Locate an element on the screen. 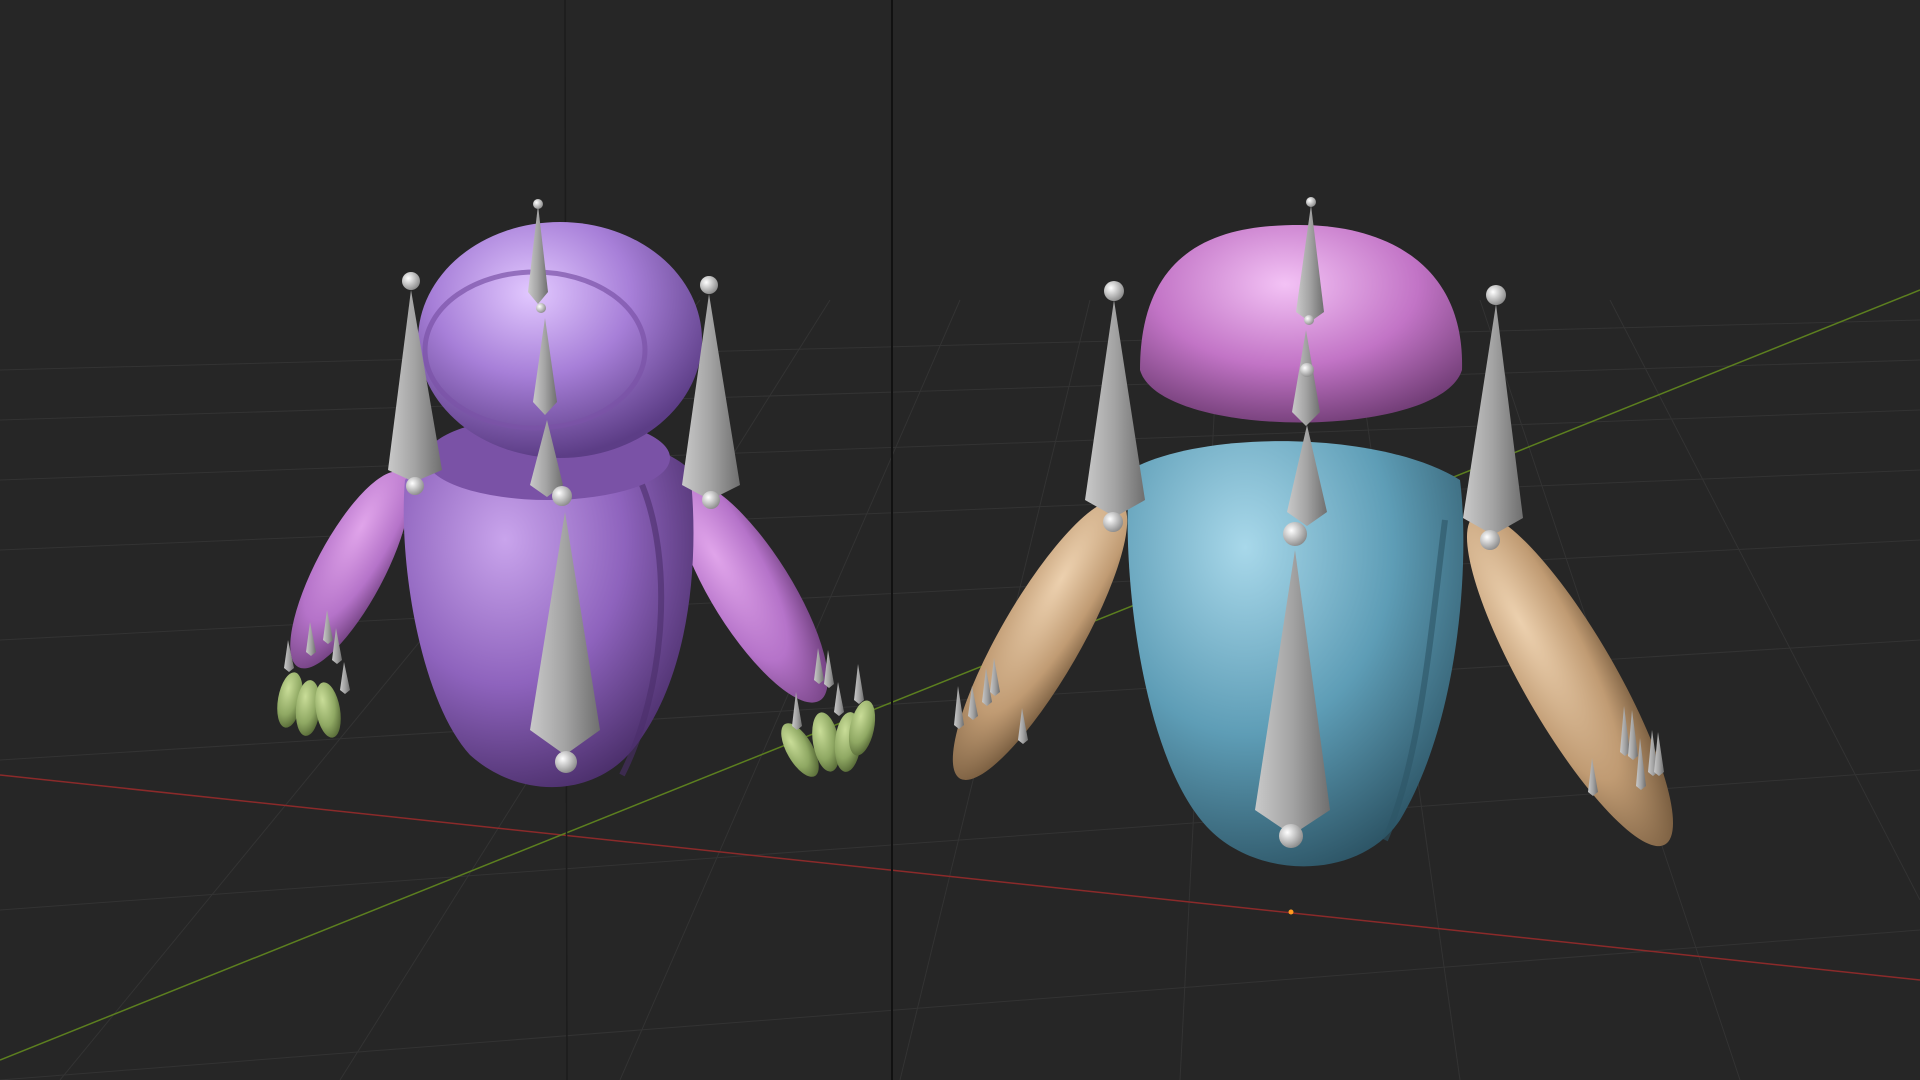 The image size is (1920, 1080). origin-dot is located at coordinates (1291, 912).